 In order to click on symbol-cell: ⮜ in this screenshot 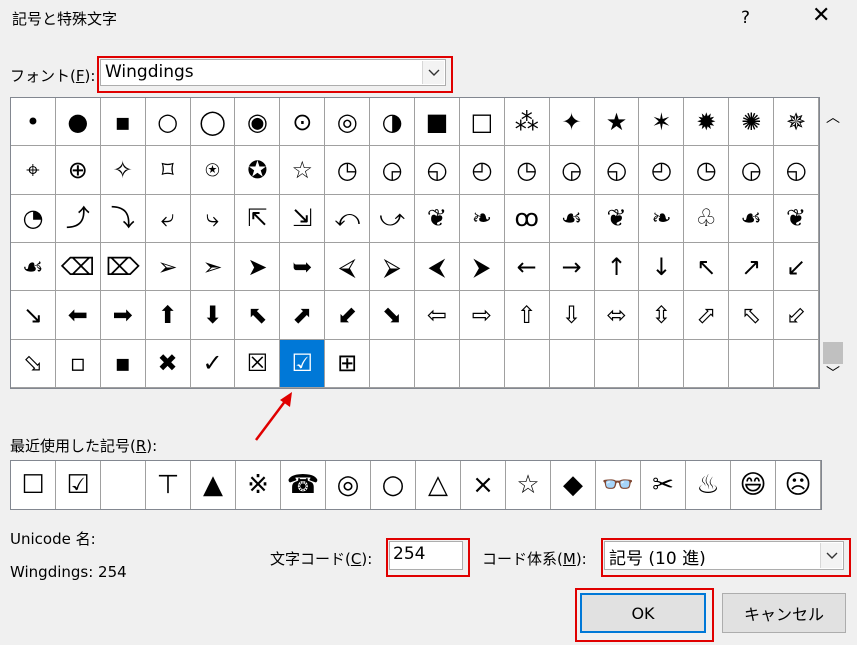, I will do `click(437, 267)`.